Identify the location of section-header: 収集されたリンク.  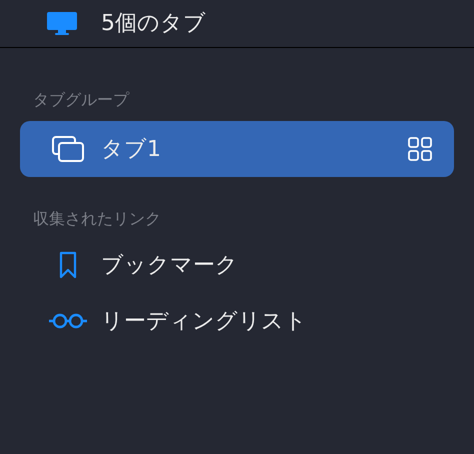
(97, 218).